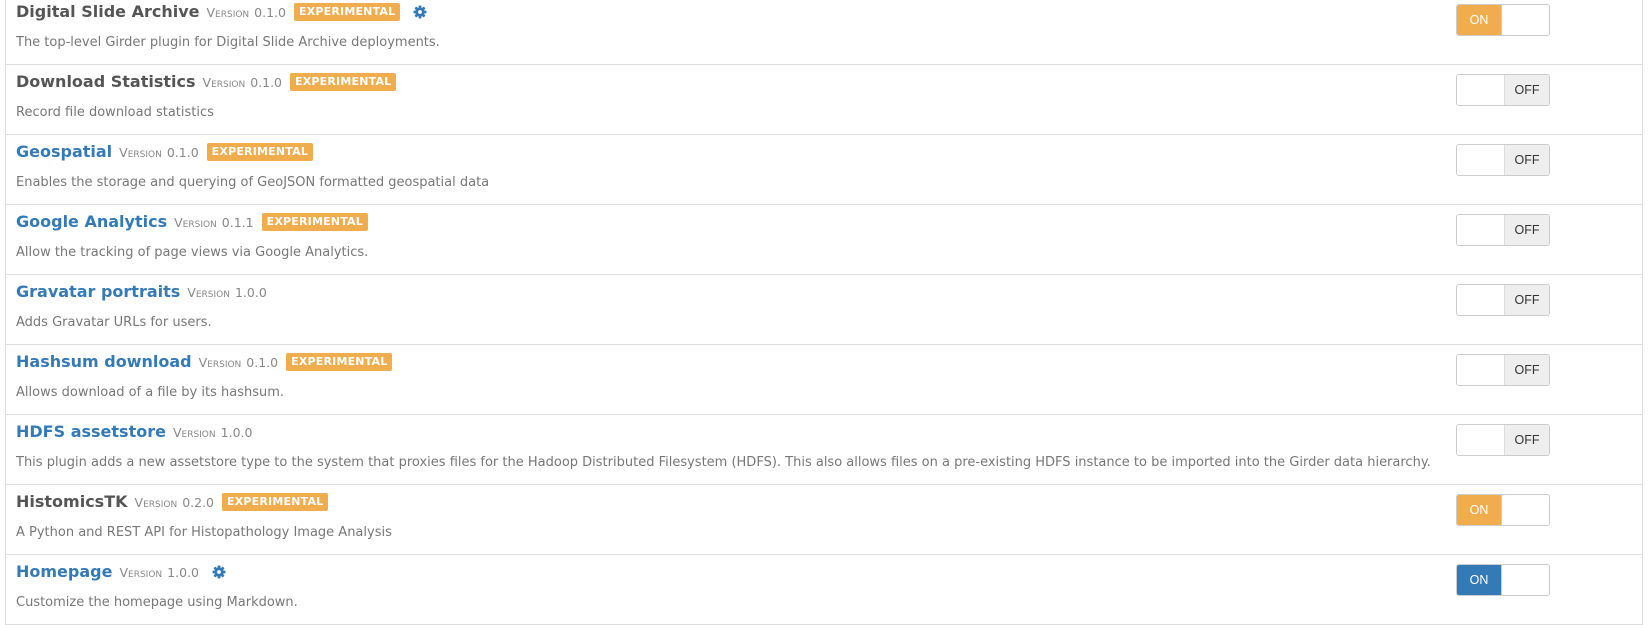  Describe the element at coordinates (114, 322) in the screenshot. I see `plugin-description: Adds Gravatar URLs for users.` at that location.